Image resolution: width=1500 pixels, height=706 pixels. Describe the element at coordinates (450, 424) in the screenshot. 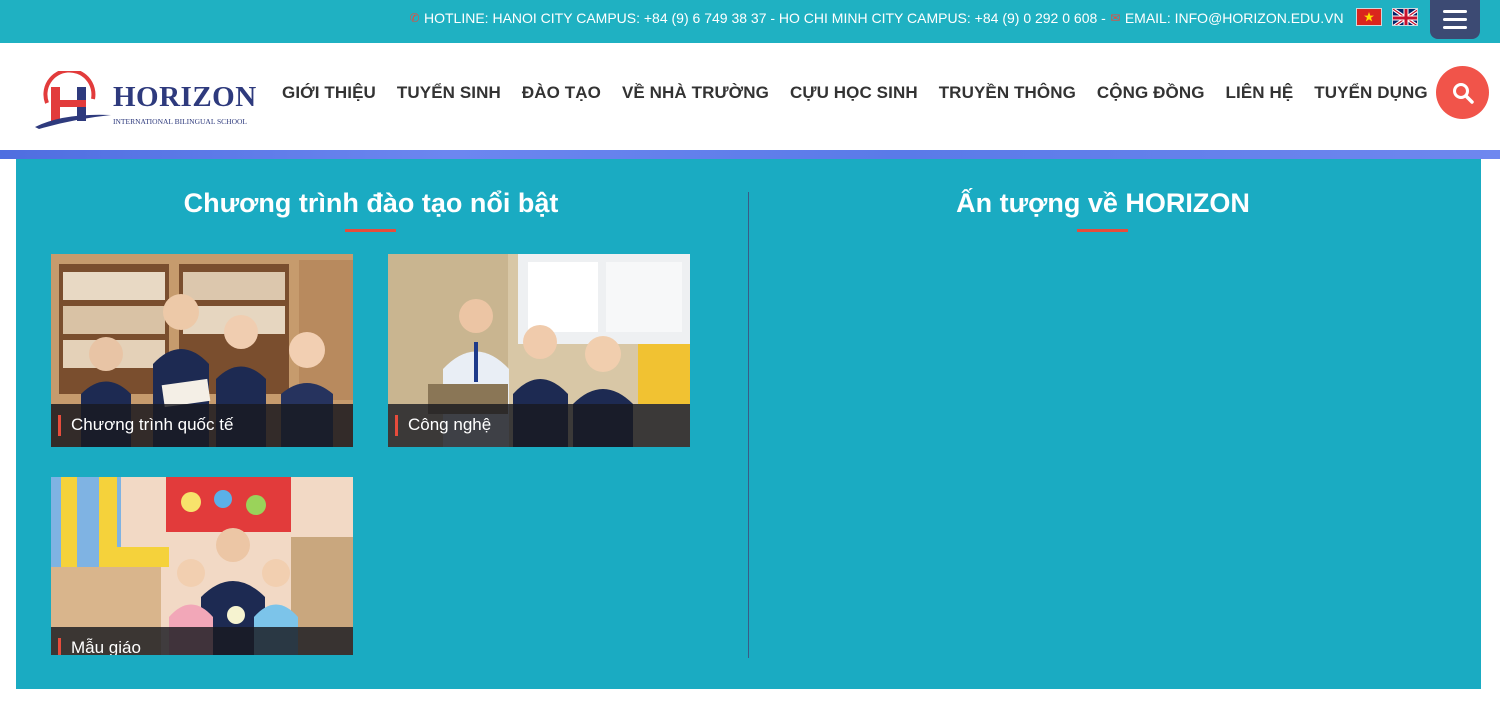

I see `card-label: Công nghệ` at that location.